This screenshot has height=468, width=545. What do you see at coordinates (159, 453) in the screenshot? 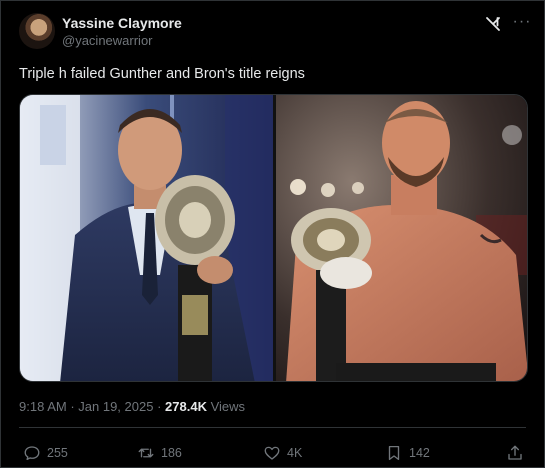
I see `repost-button: 186` at bounding box center [159, 453].